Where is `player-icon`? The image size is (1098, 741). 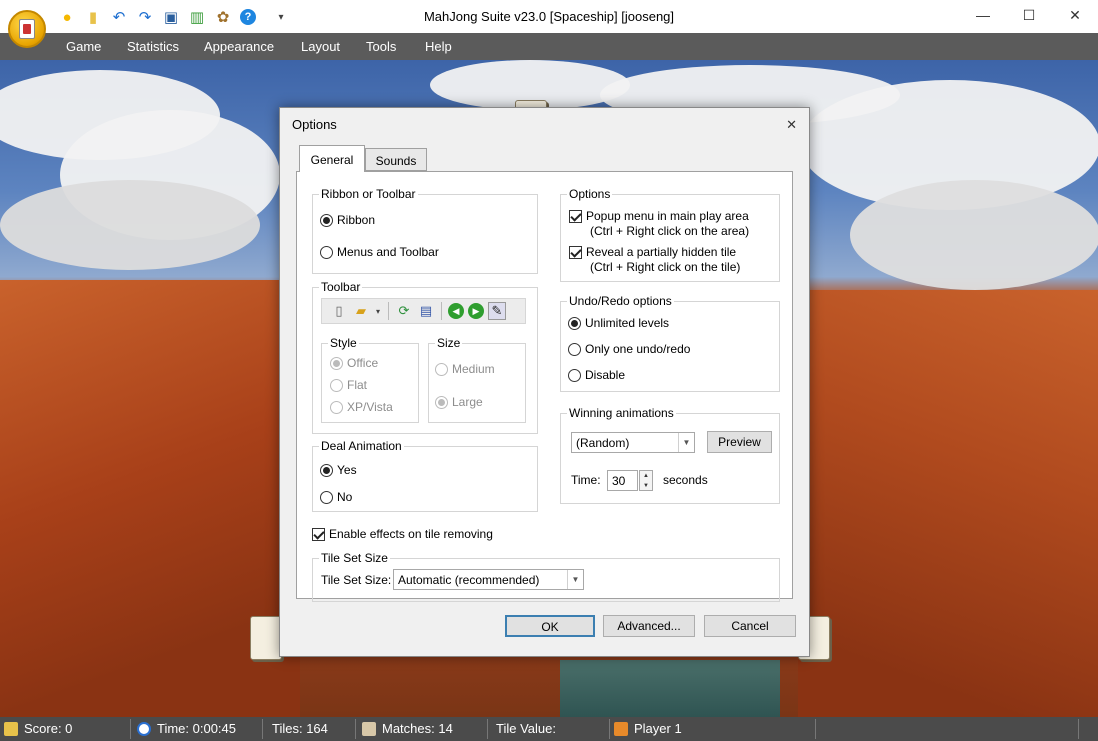 player-icon is located at coordinates (621, 728).